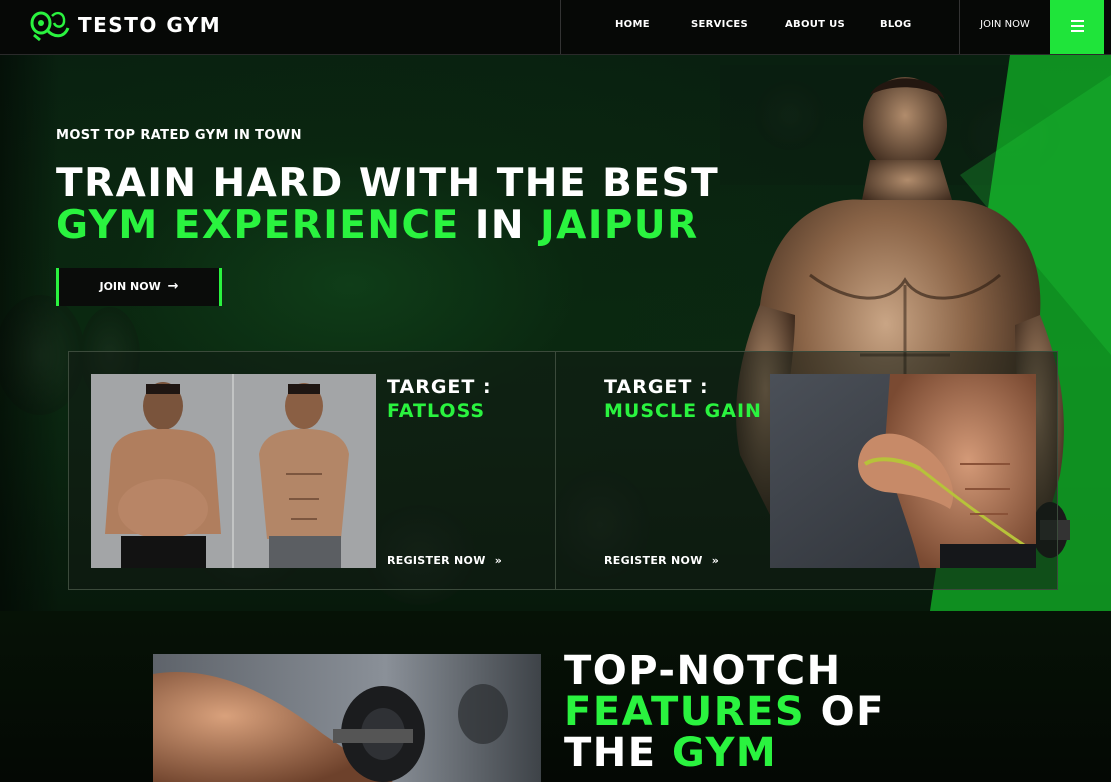 The width and height of the screenshot is (1111, 782). What do you see at coordinates (685, 712) in the screenshot?
I see `features-highlight: FEATURES` at bounding box center [685, 712].